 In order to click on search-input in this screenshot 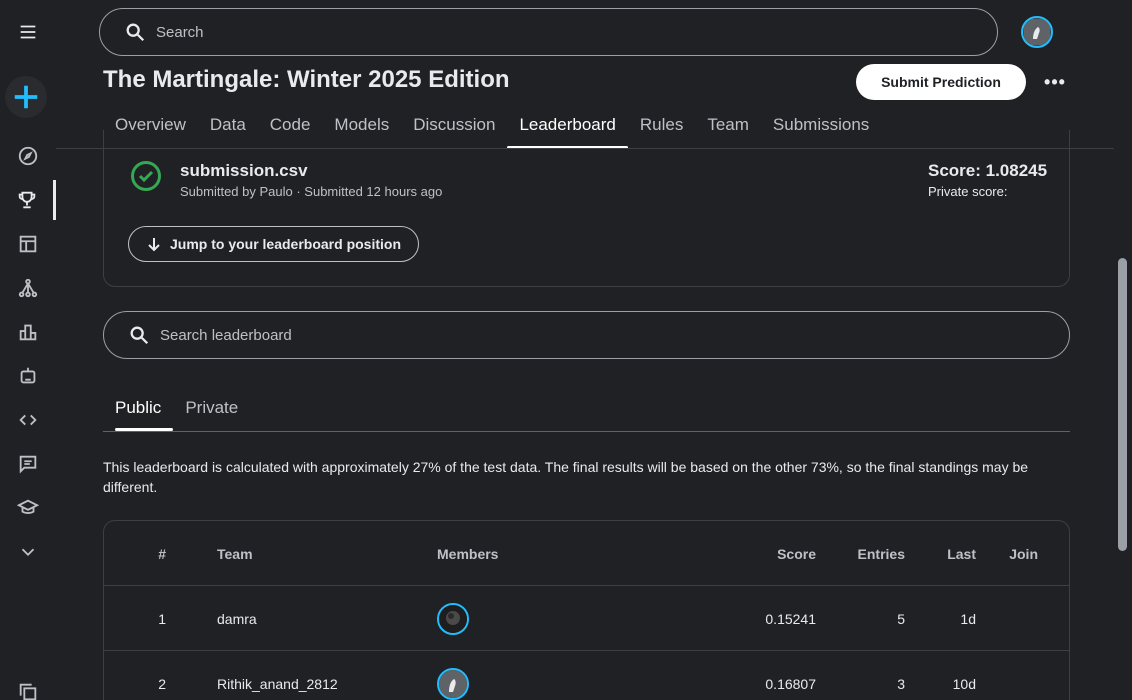, I will do `click(506, 32)`.